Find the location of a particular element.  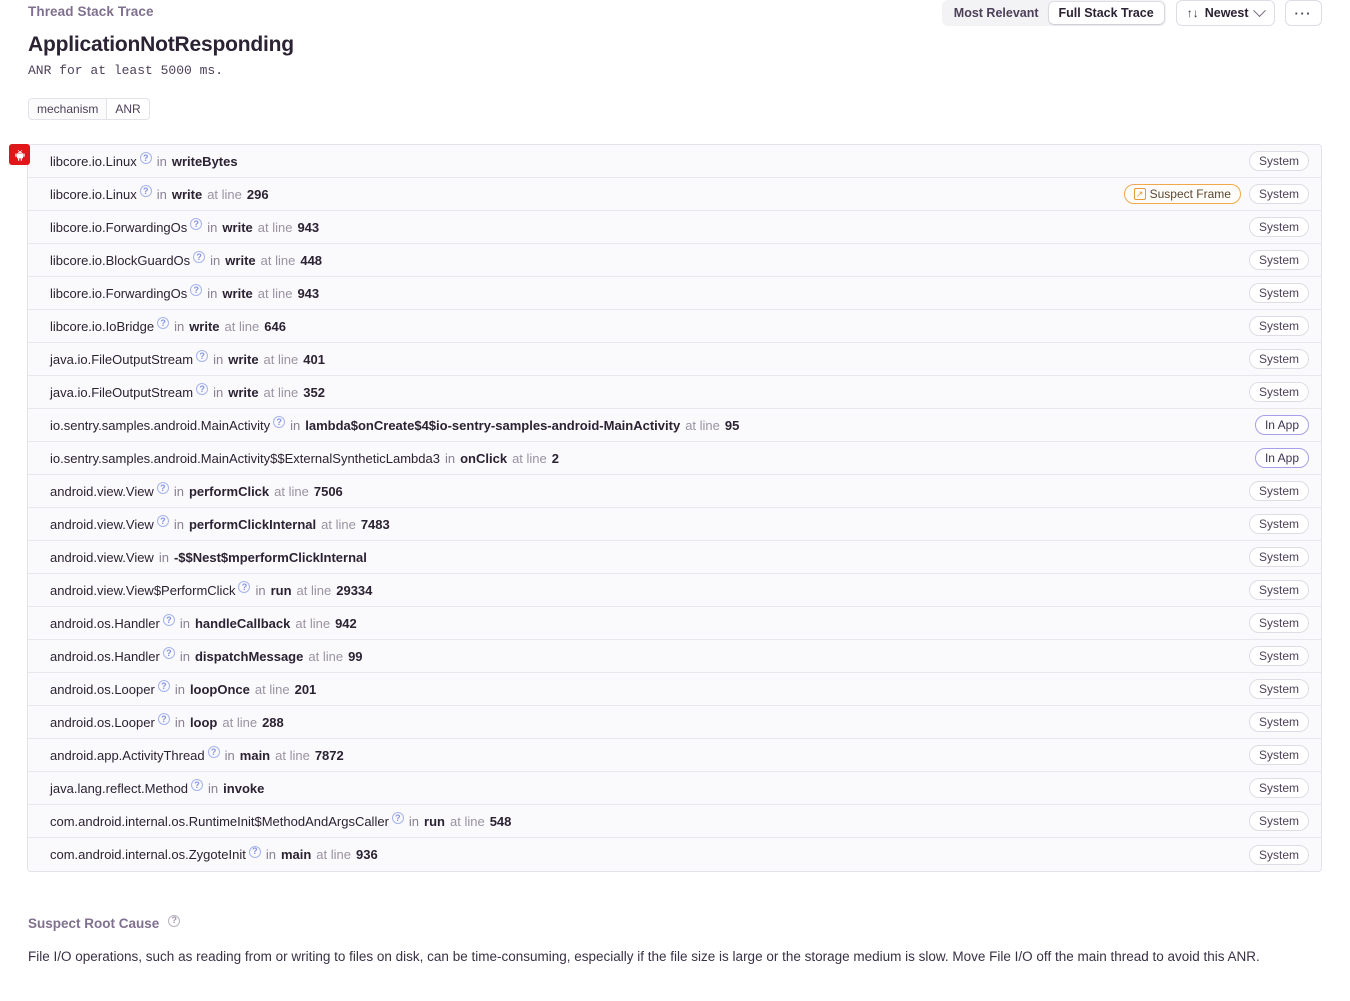

frame-line-number: 7483 is located at coordinates (375, 524).